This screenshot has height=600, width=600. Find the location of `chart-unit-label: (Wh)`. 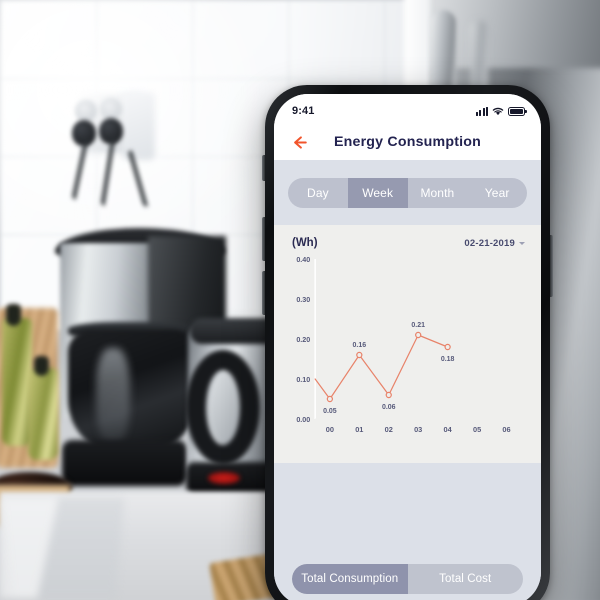

chart-unit-label: (Wh) is located at coordinates (305, 243).